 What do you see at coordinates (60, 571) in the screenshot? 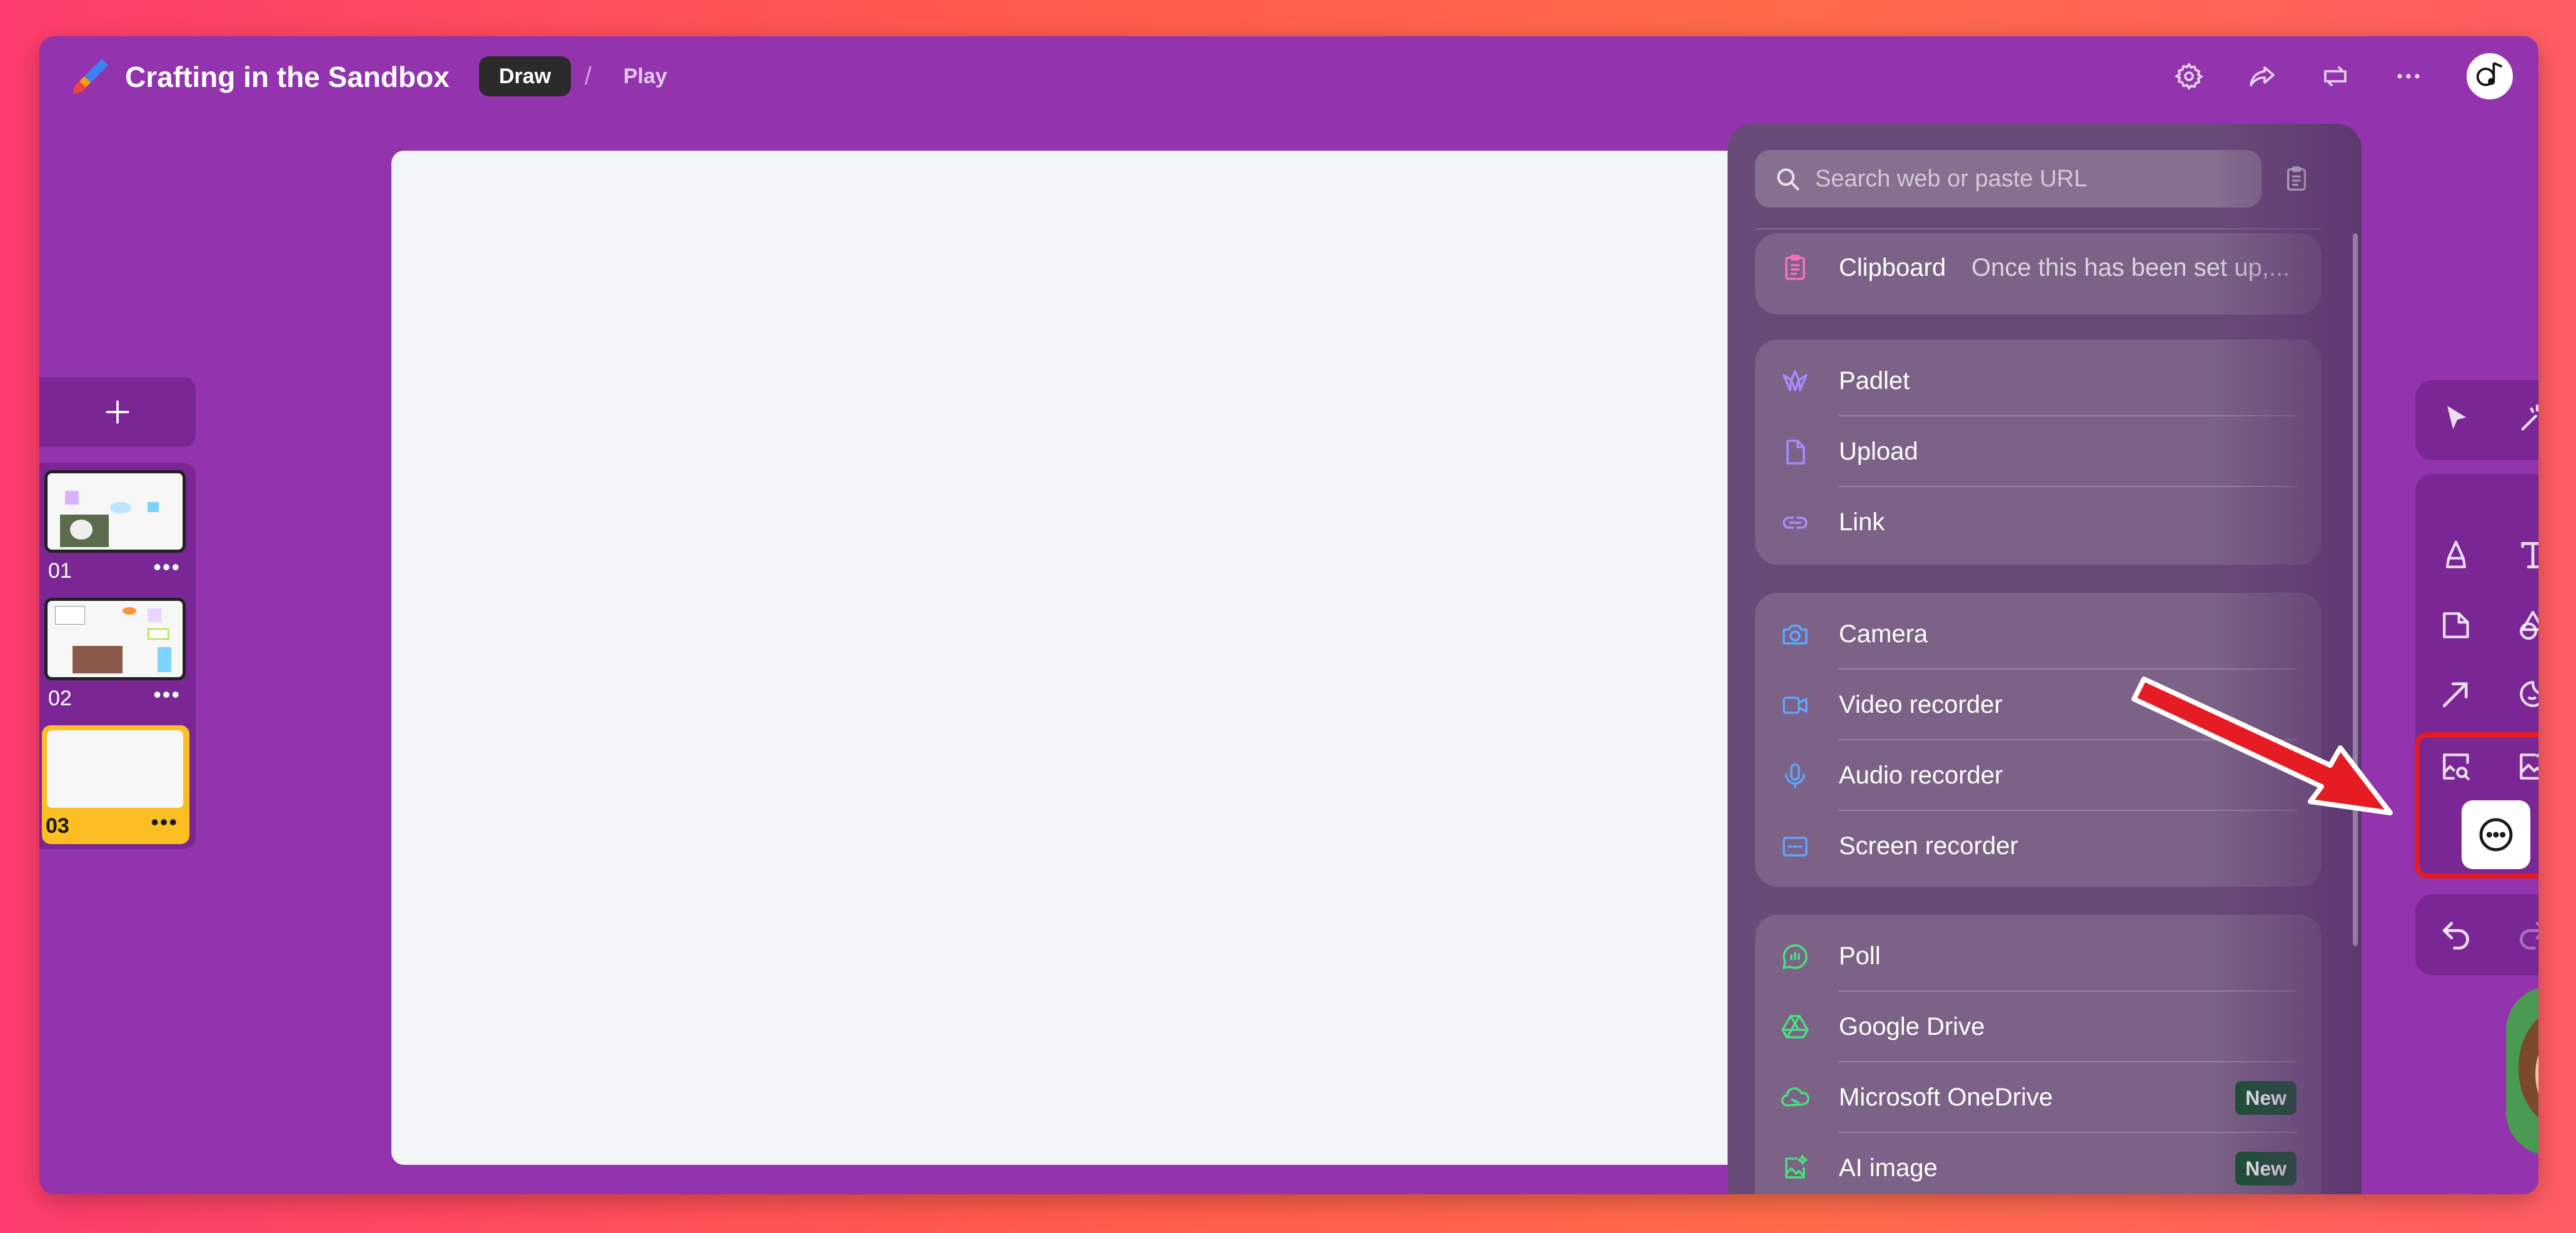
I see `slide-number: 01` at bounding box center [60, 571].